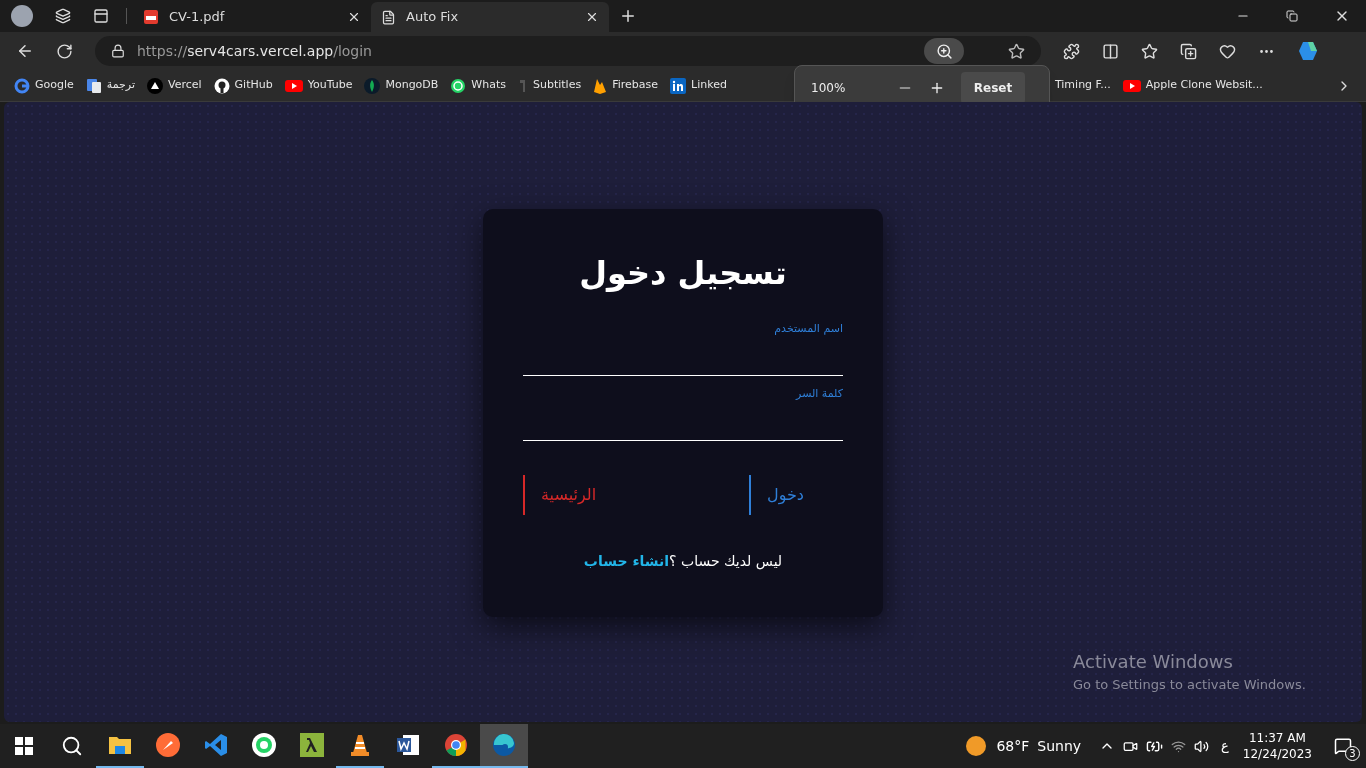  I want to click on windows-logo-icon, so click(24, 746).